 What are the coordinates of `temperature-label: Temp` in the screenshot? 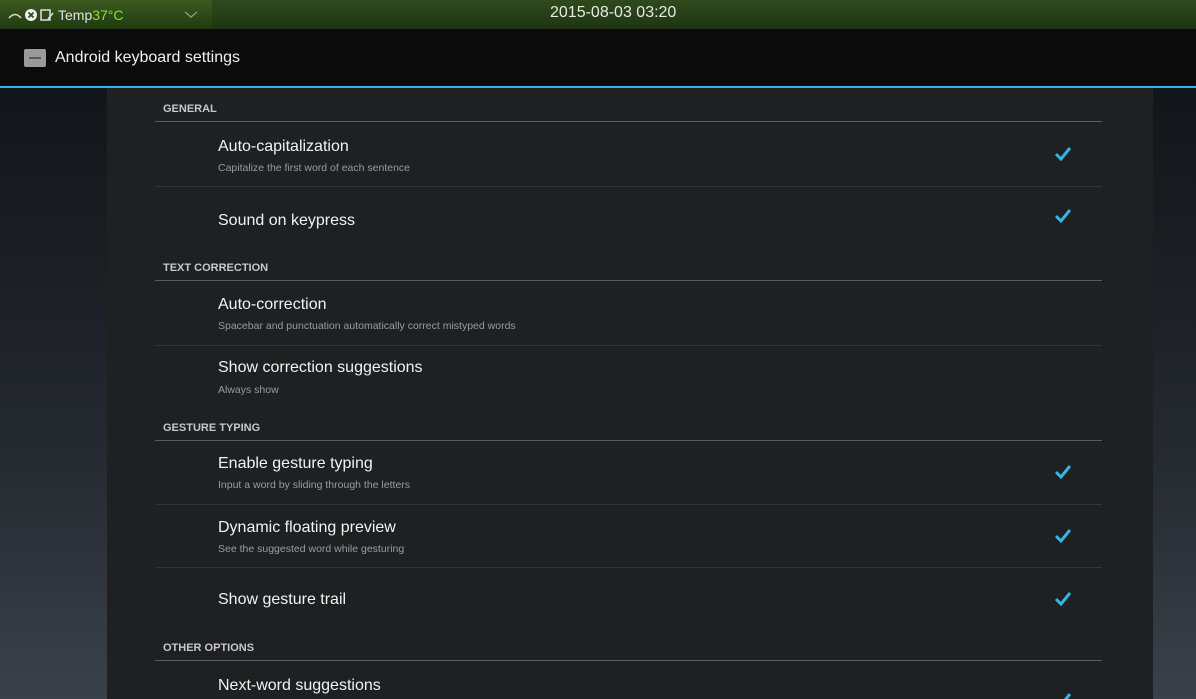 It's located at (75, 14).